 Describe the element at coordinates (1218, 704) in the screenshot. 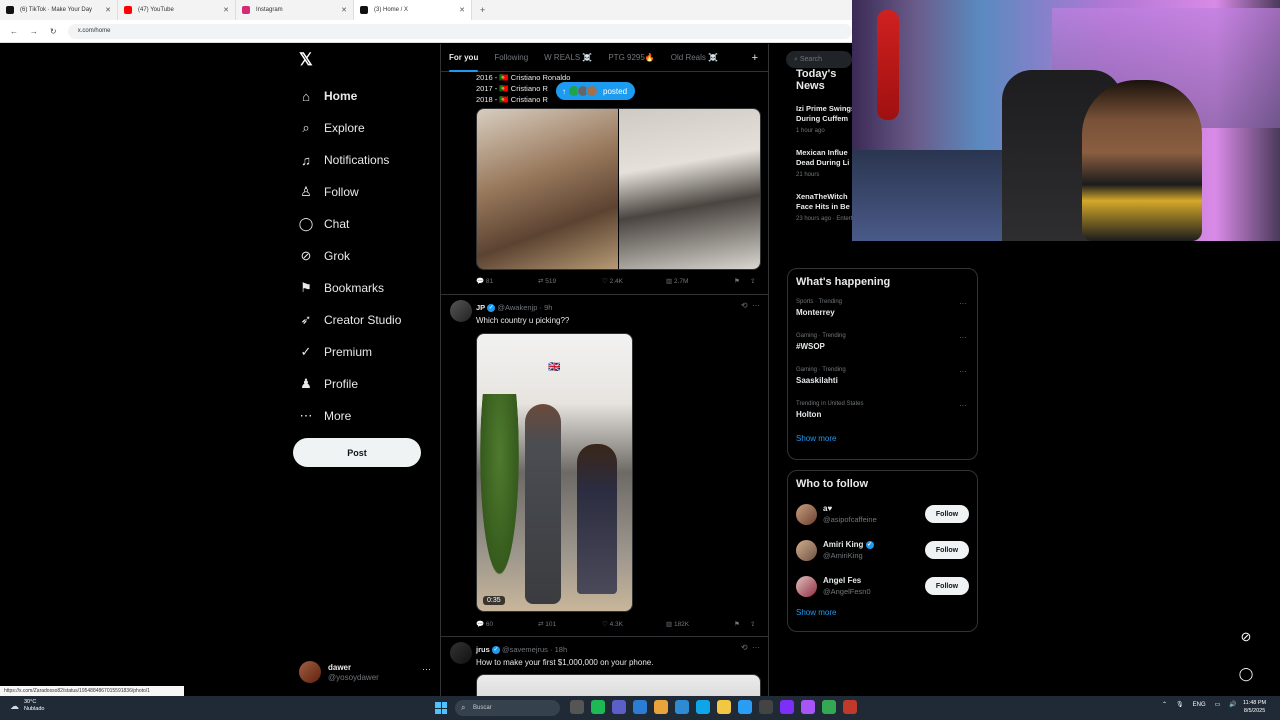

I see `monitor-icon: ▭` at that location.